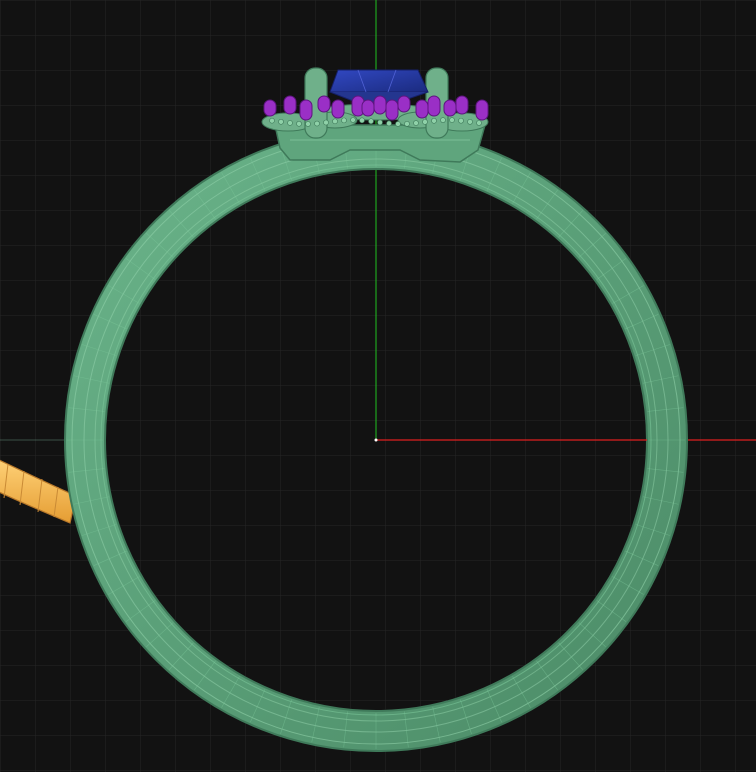 The height and width of the screenshot is (772, 756). Describe the element at coordinates (376, 440) in the screenshot. I see `origin-marker-icon` at that location.